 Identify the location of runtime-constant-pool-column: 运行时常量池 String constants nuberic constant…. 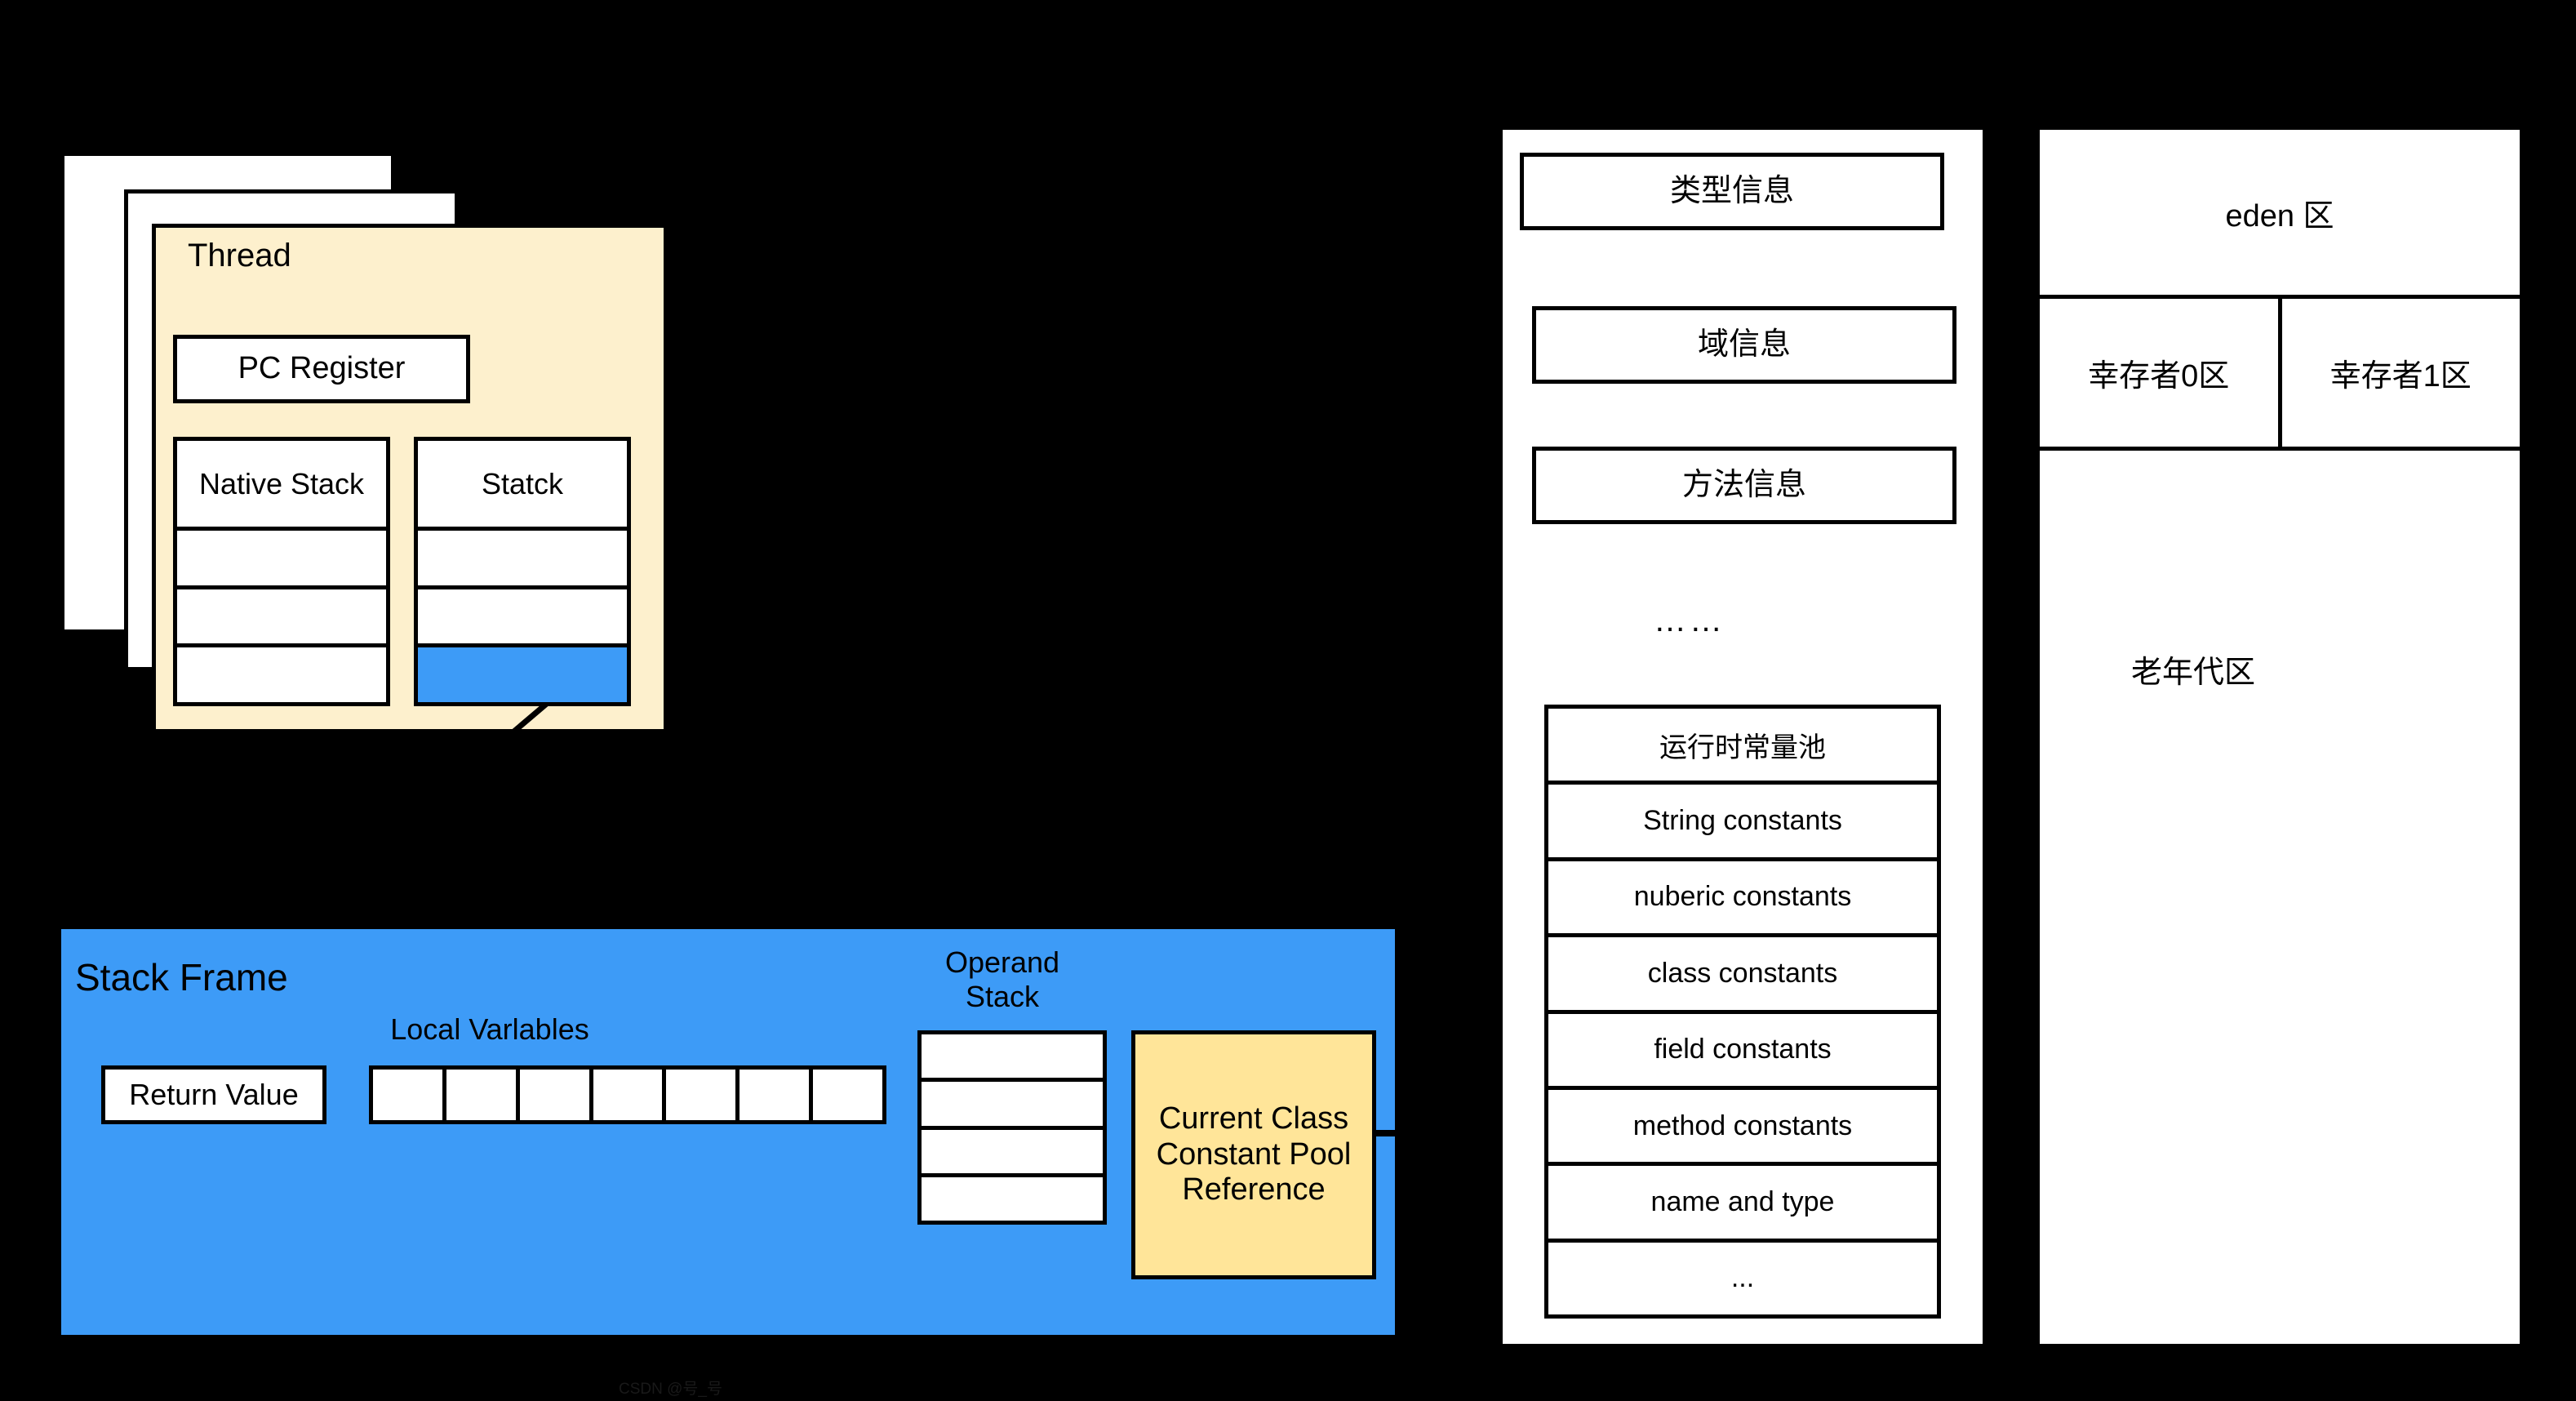
(1742, 1012).